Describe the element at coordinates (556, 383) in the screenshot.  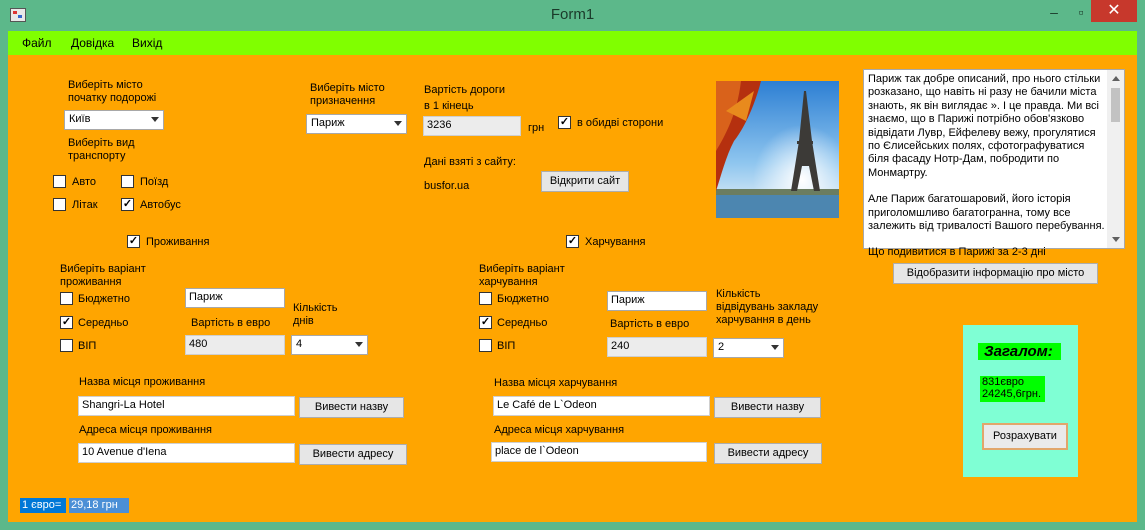
I see `food-name-label: Назва місця харчування` at that location.